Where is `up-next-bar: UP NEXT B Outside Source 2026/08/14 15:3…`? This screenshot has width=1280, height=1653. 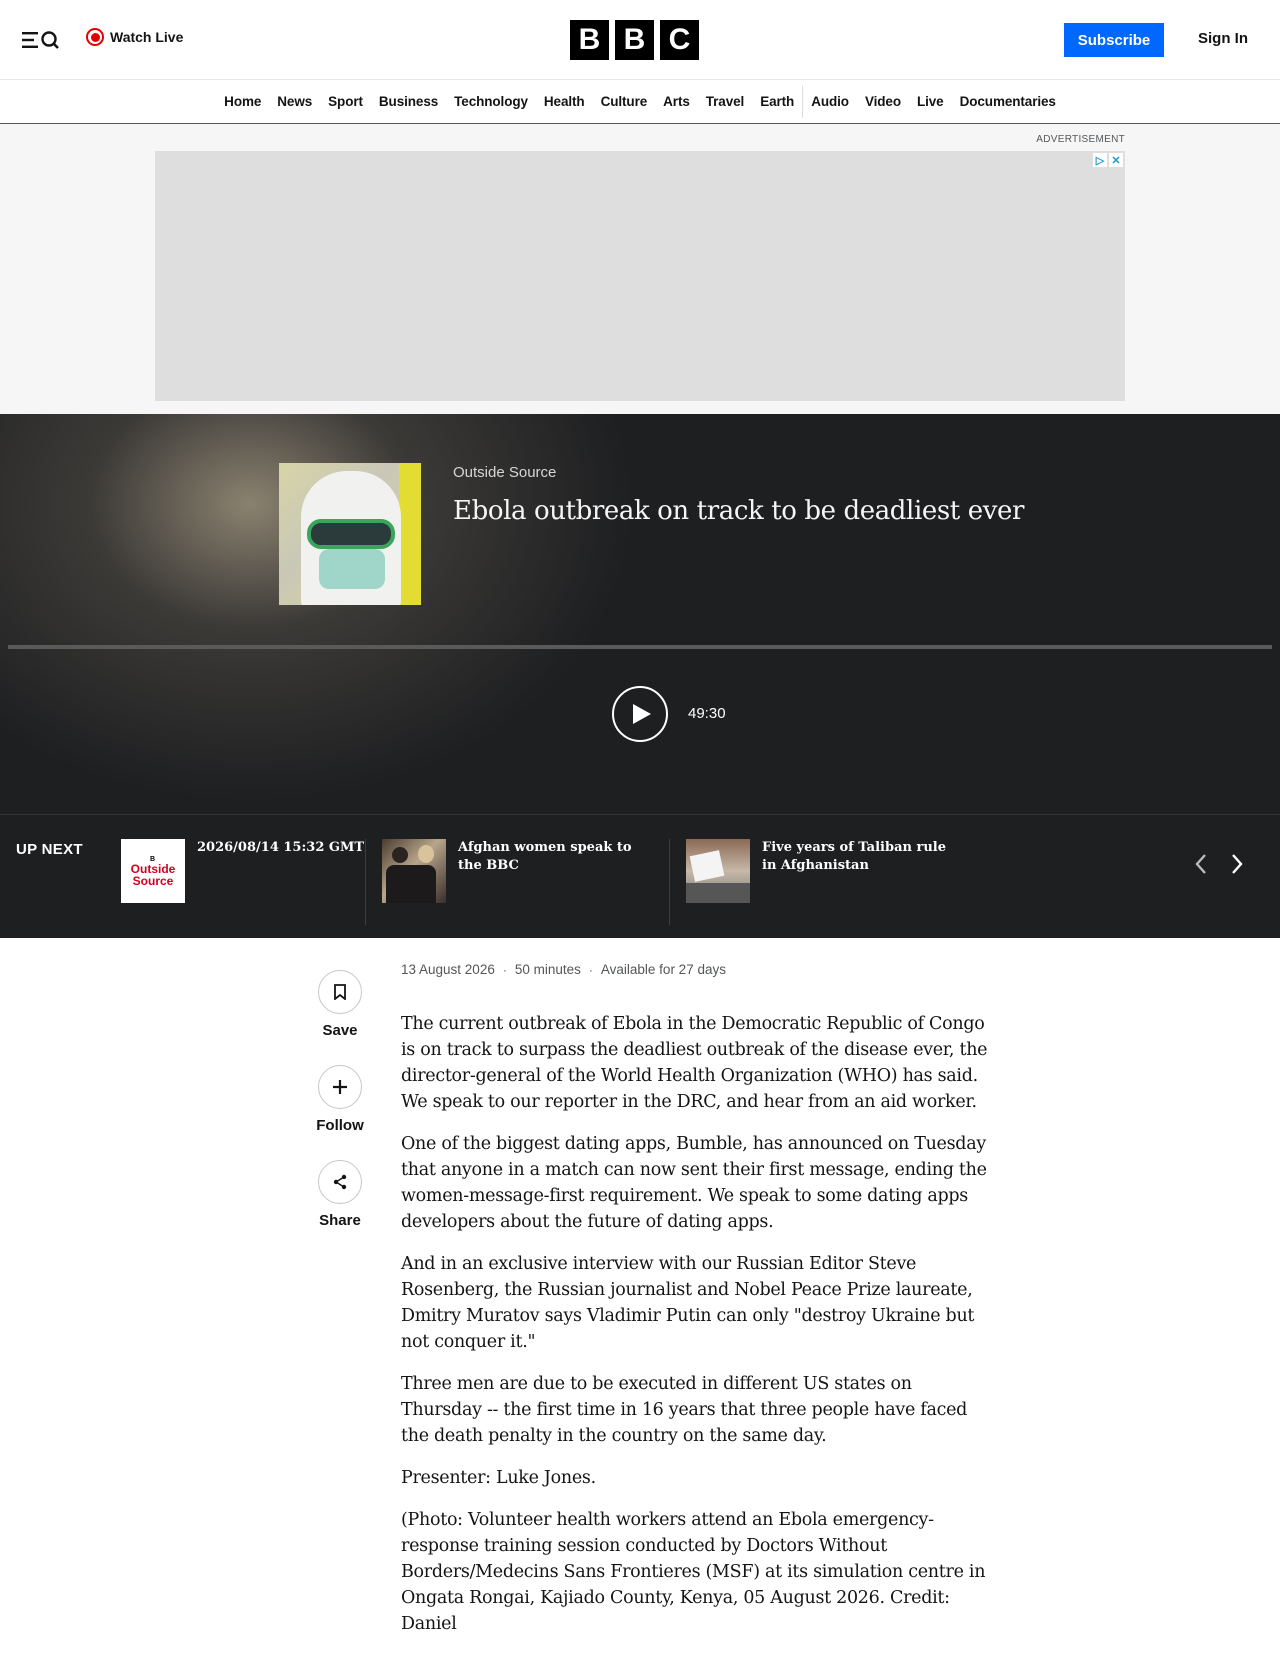
up-next-bar: UP NEXT B Outside Source 2026/08/14 15:3… is located at coordinates (640, 876).